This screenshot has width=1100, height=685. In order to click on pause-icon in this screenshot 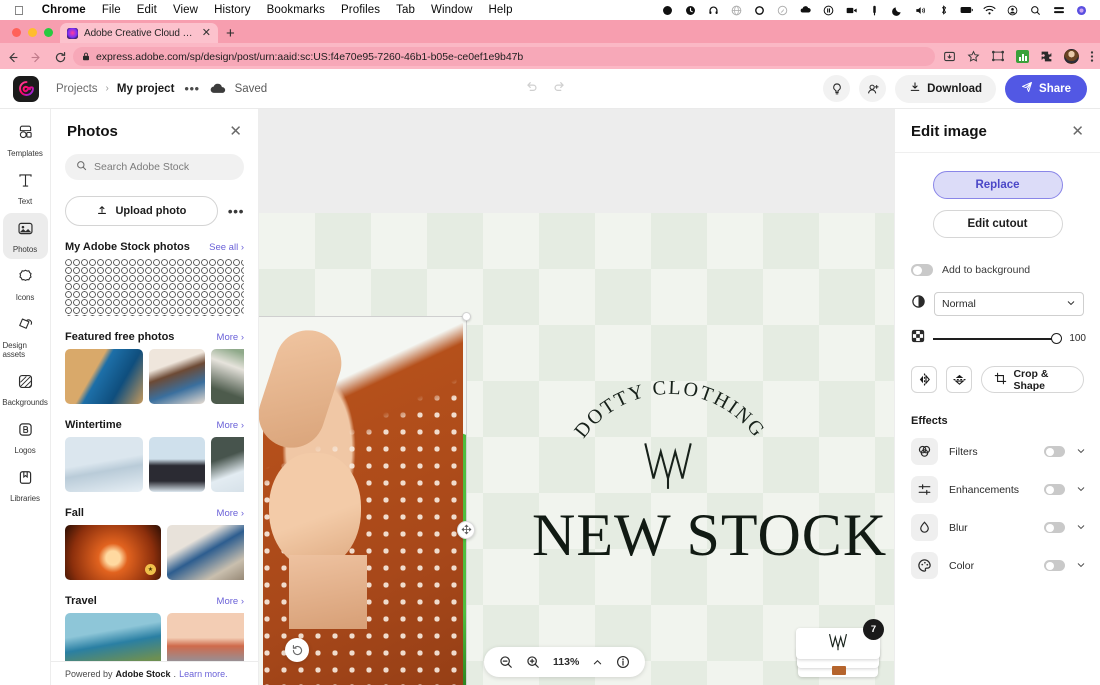, I will do `click(828, 10)`.